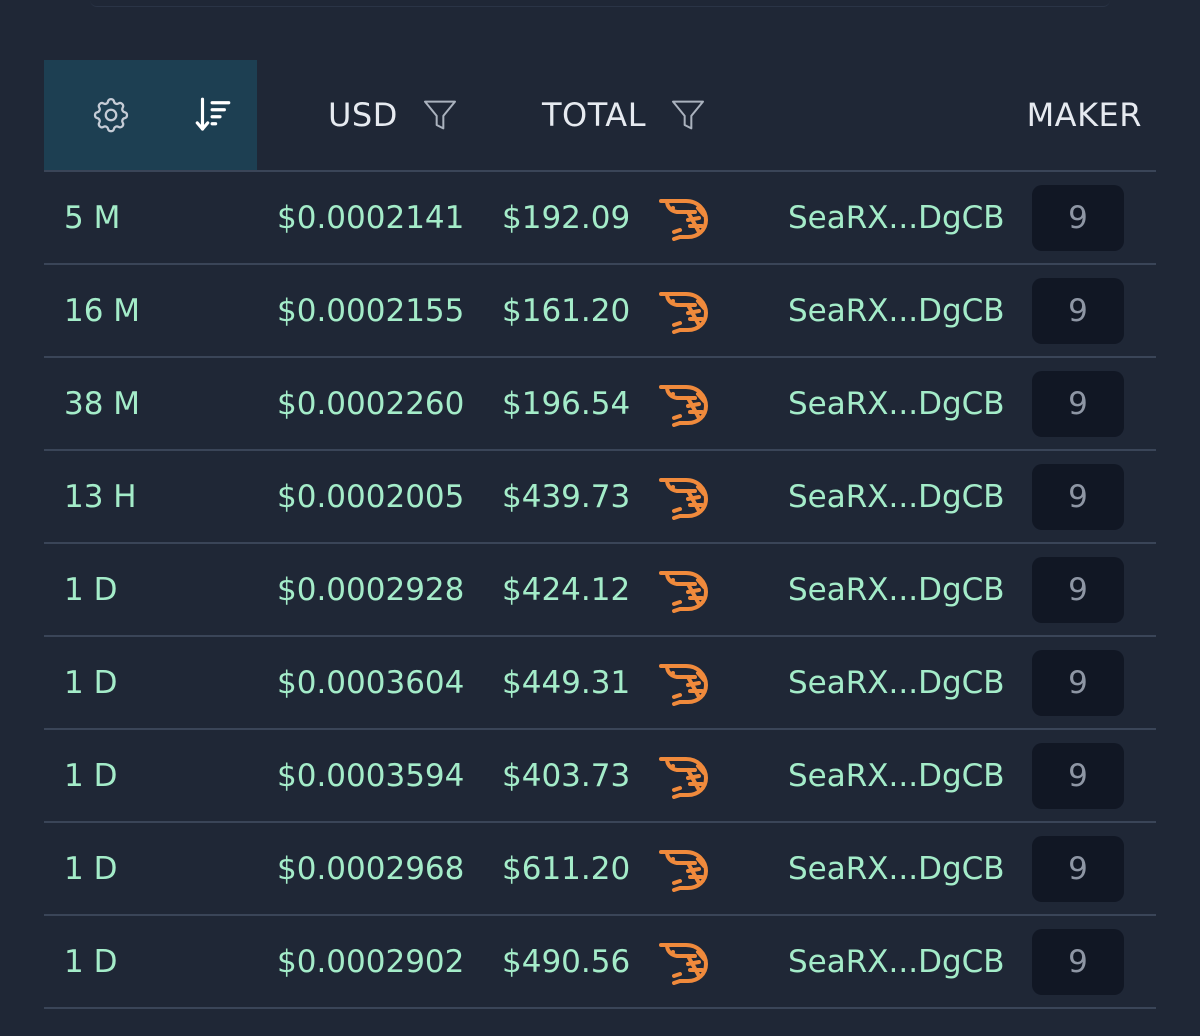 This screenshot has width=1200, height=1036. I want to click on top-panel-edge, so click(600, 3).